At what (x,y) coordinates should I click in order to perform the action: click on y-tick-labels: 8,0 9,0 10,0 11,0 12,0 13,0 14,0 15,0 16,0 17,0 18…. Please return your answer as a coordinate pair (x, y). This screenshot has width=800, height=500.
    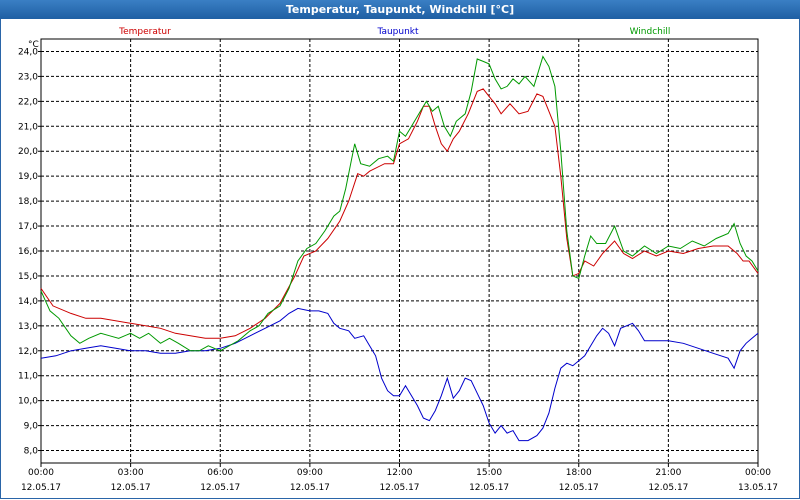
    Looking at the image, I should click on (28, 251).